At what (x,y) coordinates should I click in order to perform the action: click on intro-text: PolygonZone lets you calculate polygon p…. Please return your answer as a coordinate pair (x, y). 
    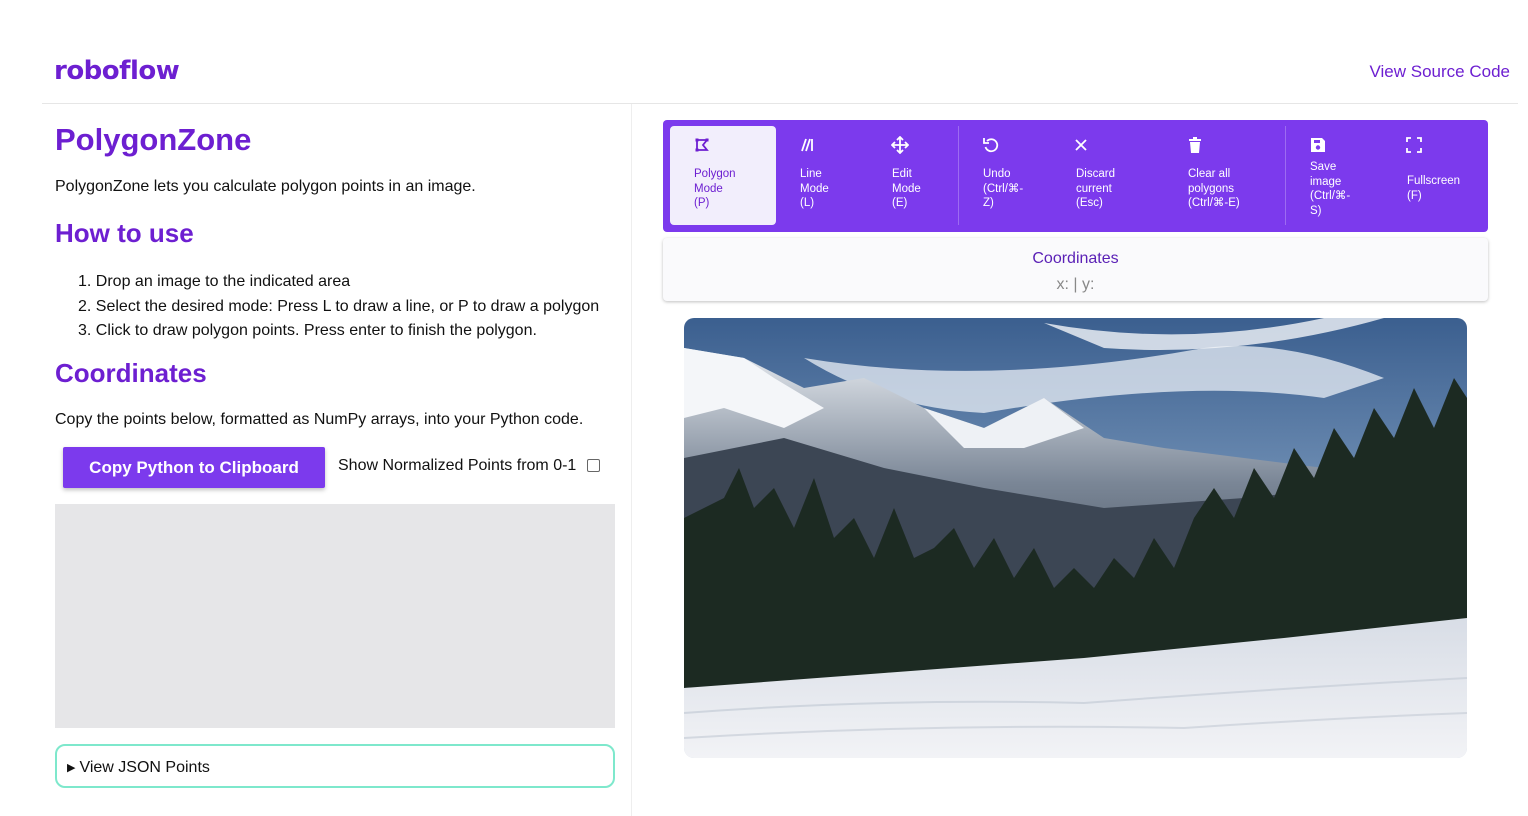
    Looking at the image, I should click on (265, 186).